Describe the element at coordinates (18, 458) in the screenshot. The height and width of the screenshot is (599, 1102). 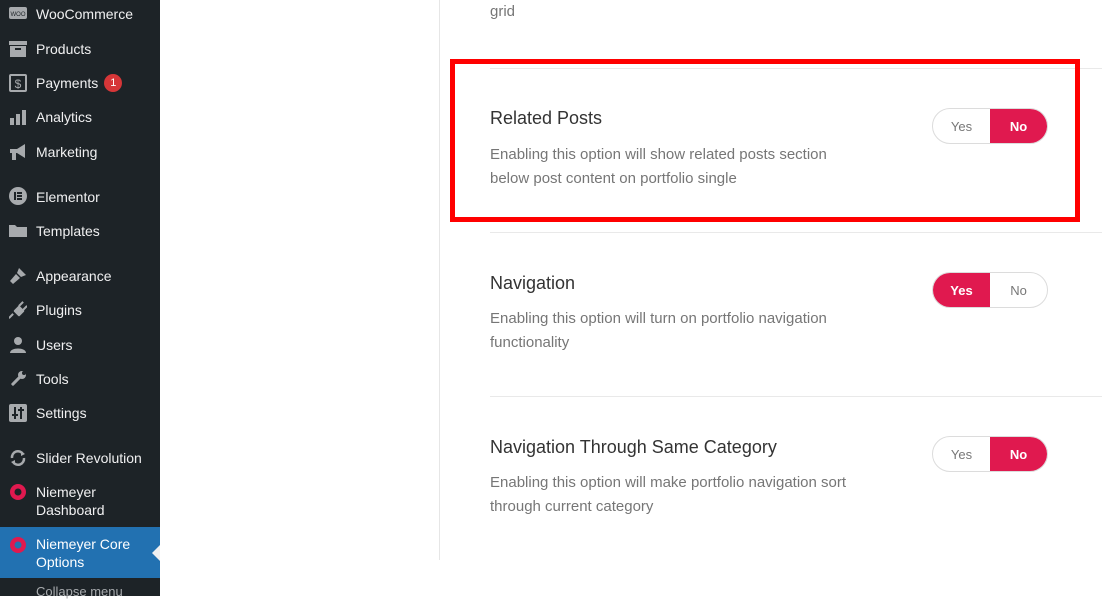
I see `refresh-icon` at that location.